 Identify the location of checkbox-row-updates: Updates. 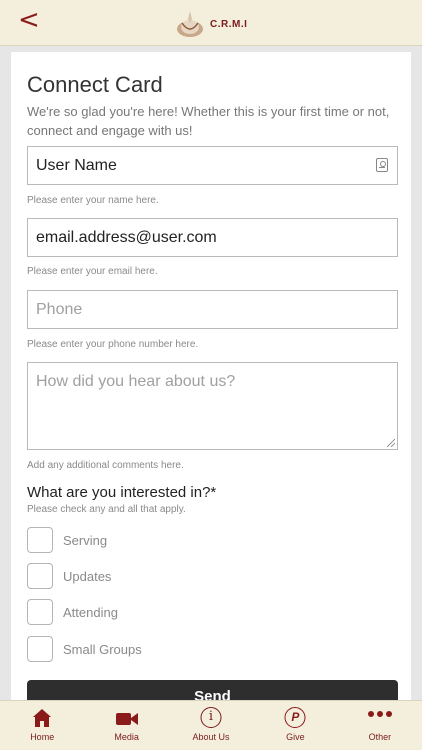
(69, 576).